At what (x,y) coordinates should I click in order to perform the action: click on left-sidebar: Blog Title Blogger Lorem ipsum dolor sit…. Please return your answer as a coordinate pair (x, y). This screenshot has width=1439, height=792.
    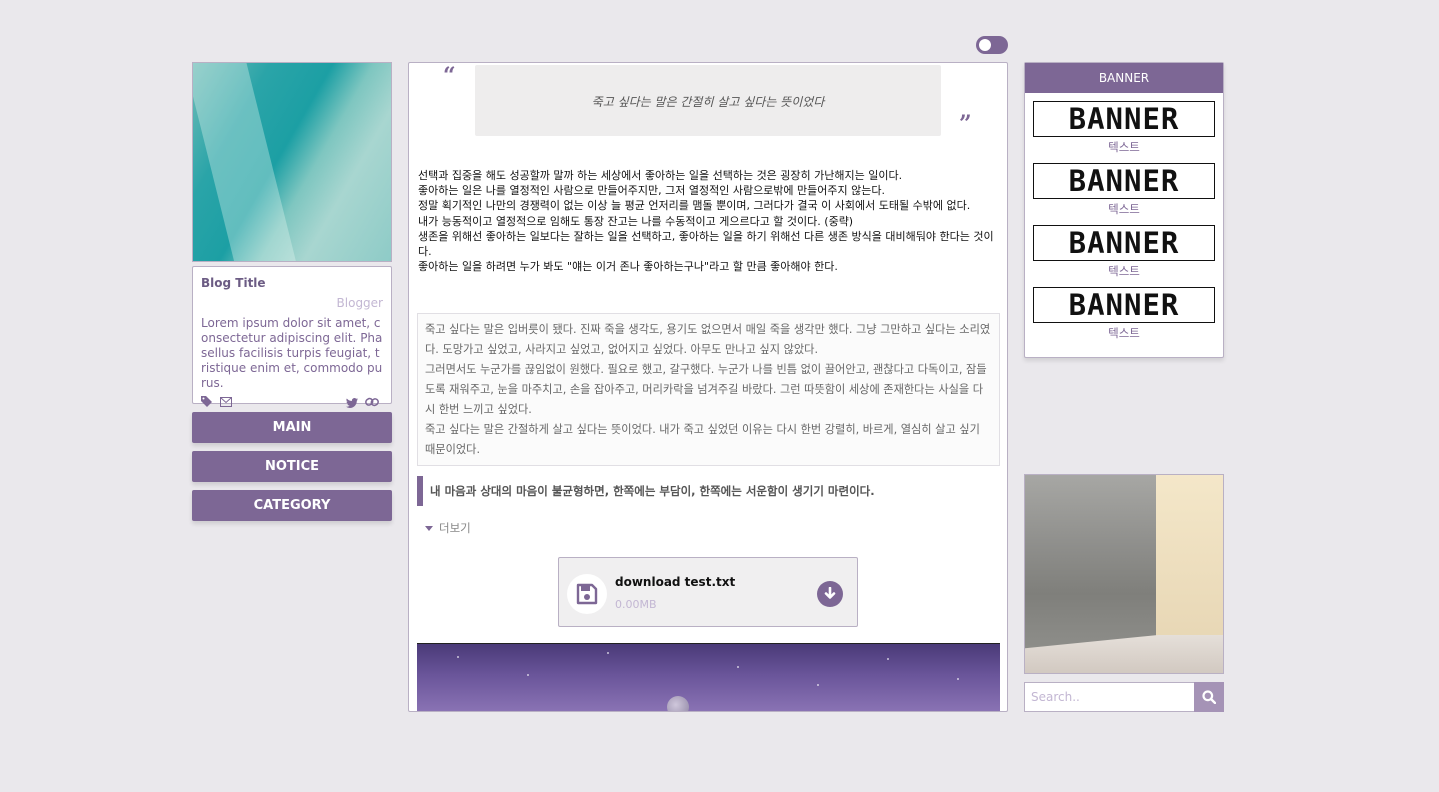
    Looking at the image, I should click on (292, 291).